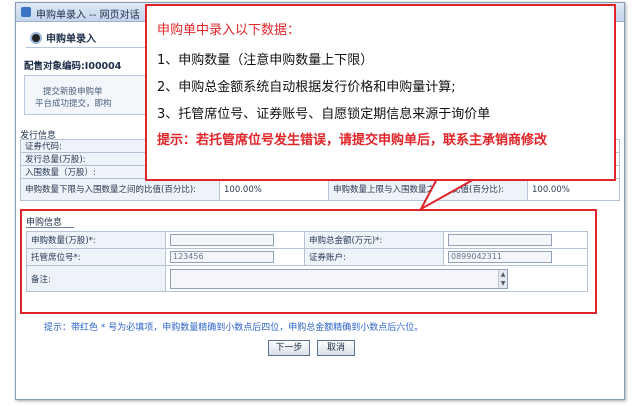 This screenshot has width=640, height=406. I want to click on callout-title: 申购单中录入以下数据：, so click(229, 30).